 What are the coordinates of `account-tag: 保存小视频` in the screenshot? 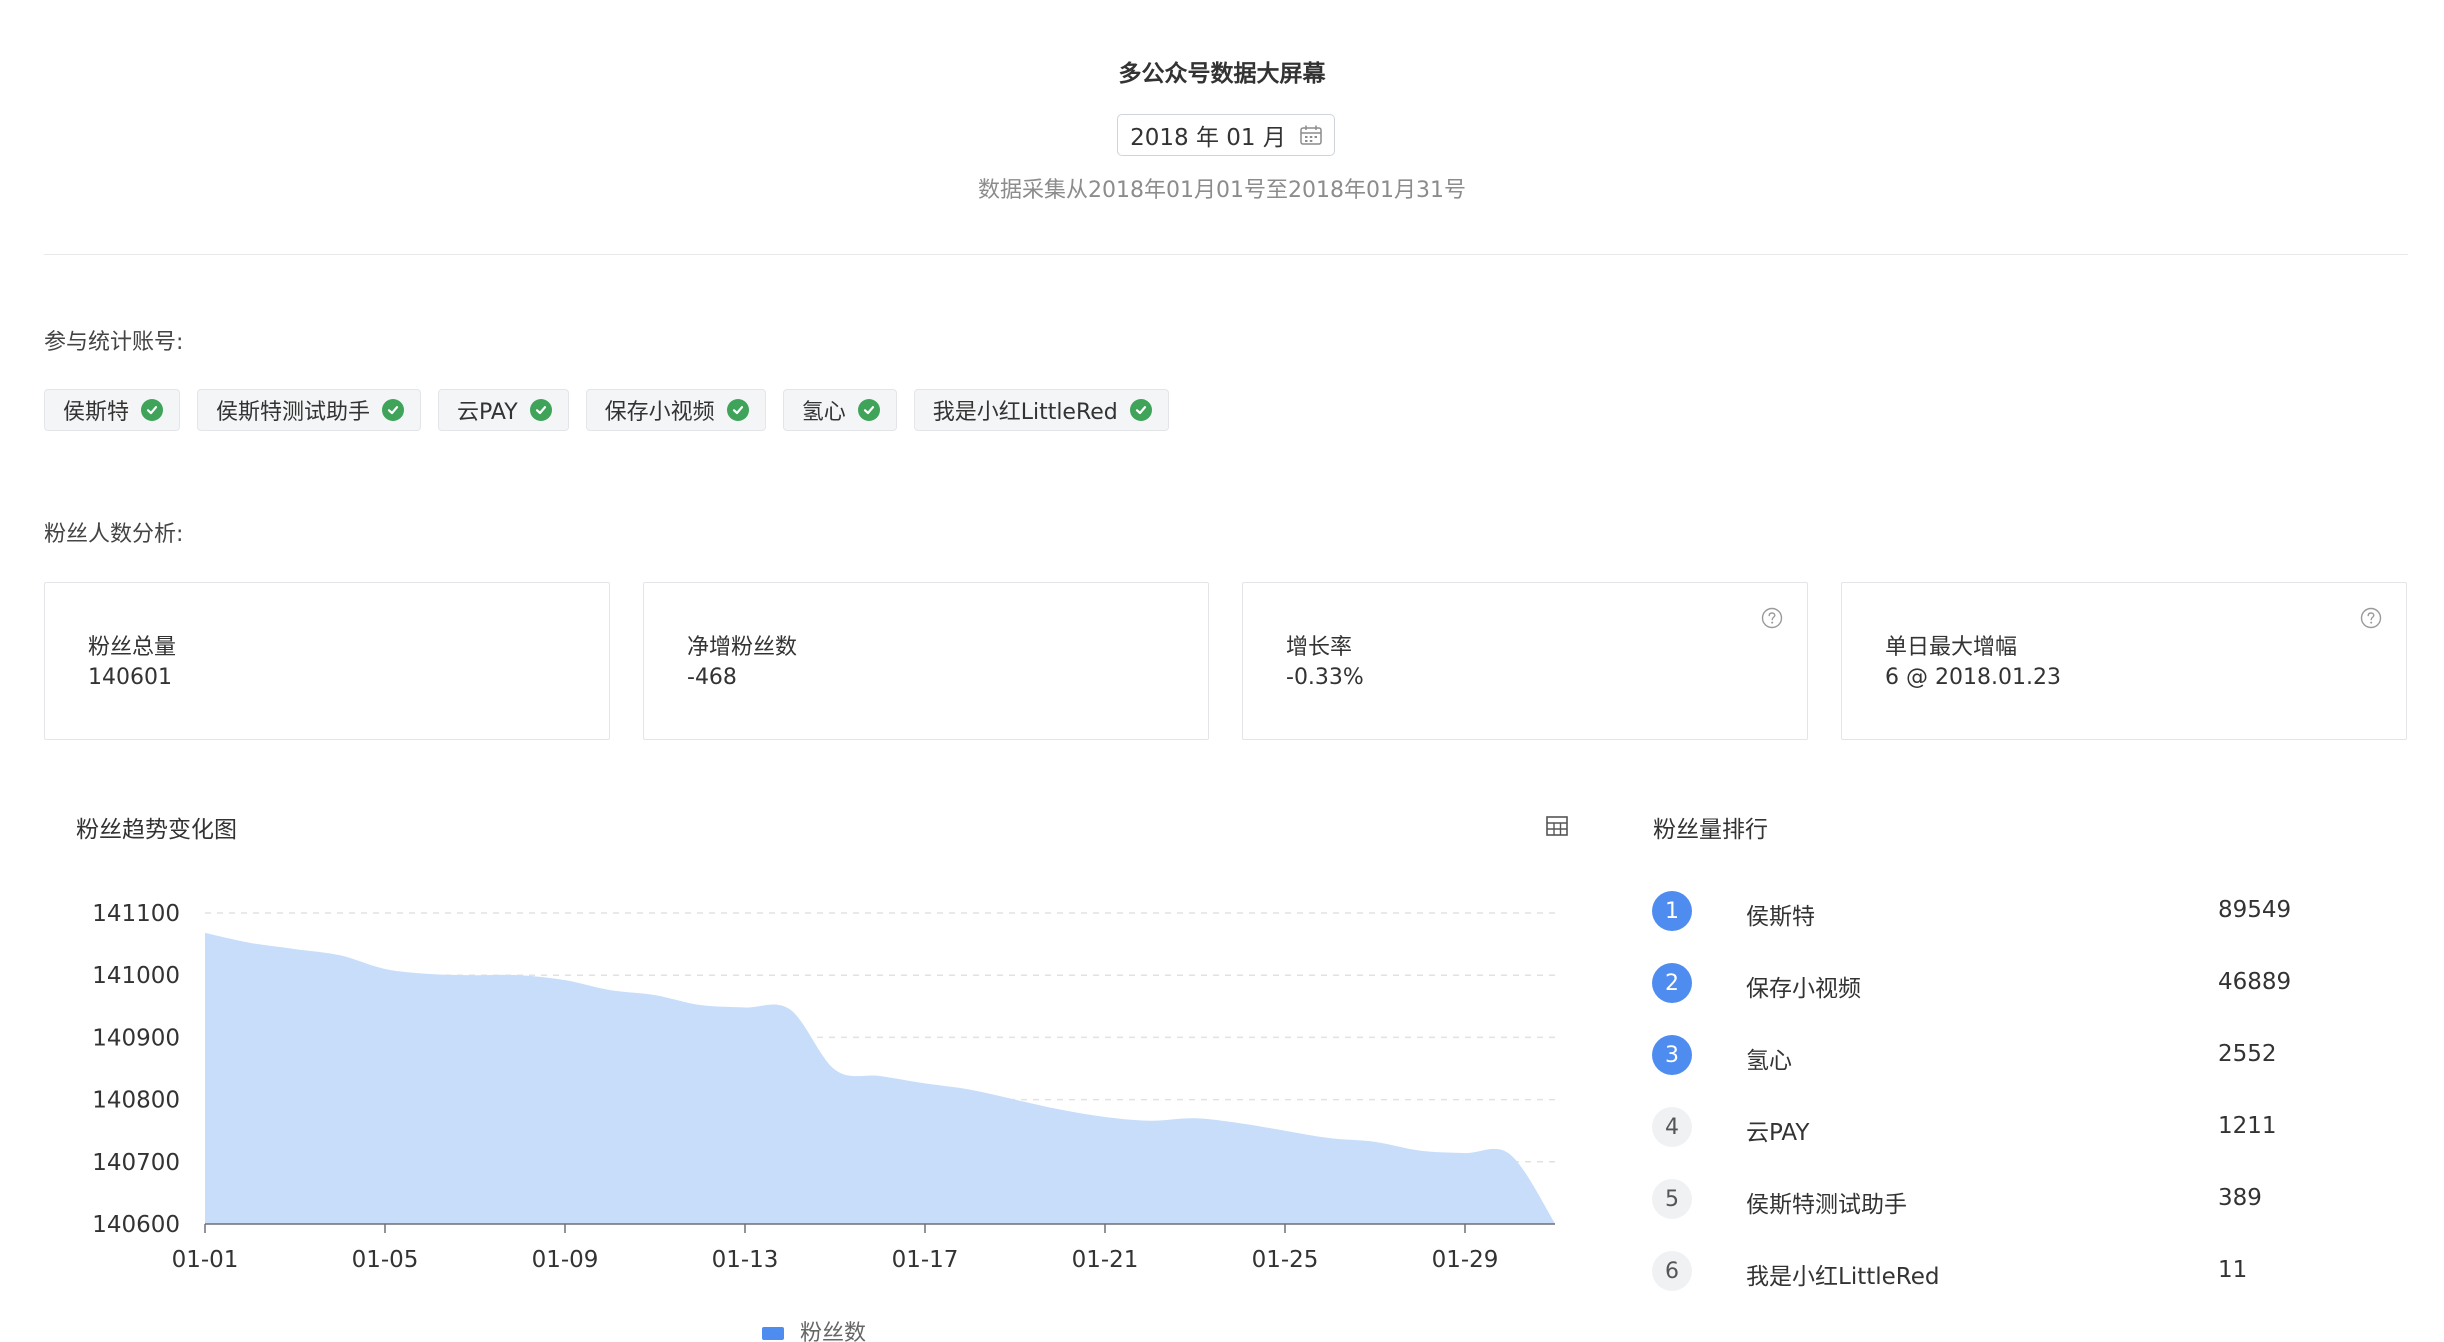 It's located at (675, 410).